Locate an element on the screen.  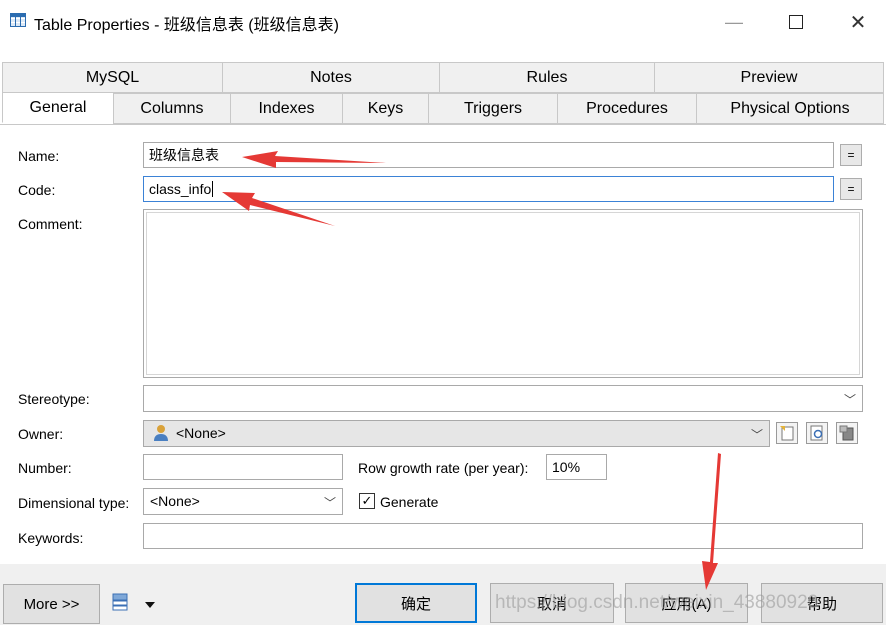
stereotype-select: ﹀ is located at coordinates (503, 398).